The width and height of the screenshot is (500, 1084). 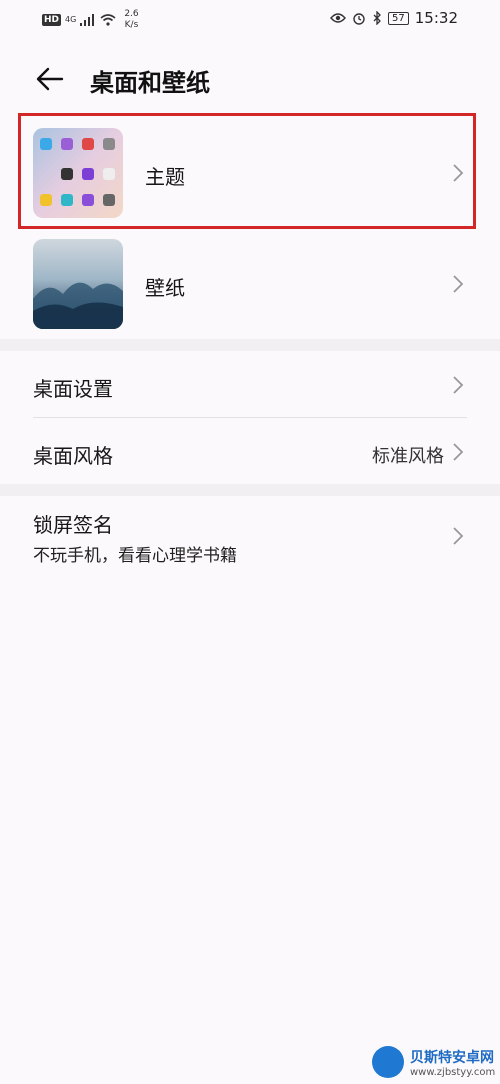 I want to click on lock-signature-row: 锁屏签名 不玩手机，看看心理学书籍, so click(x=250, y=537).